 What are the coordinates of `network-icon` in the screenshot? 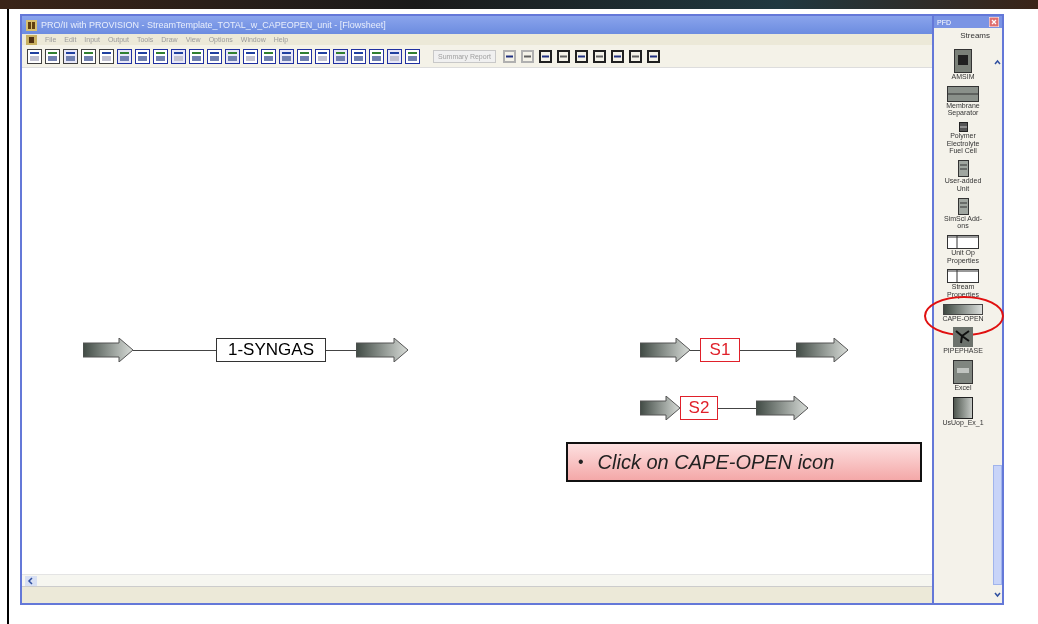 It's located at (963, 337).